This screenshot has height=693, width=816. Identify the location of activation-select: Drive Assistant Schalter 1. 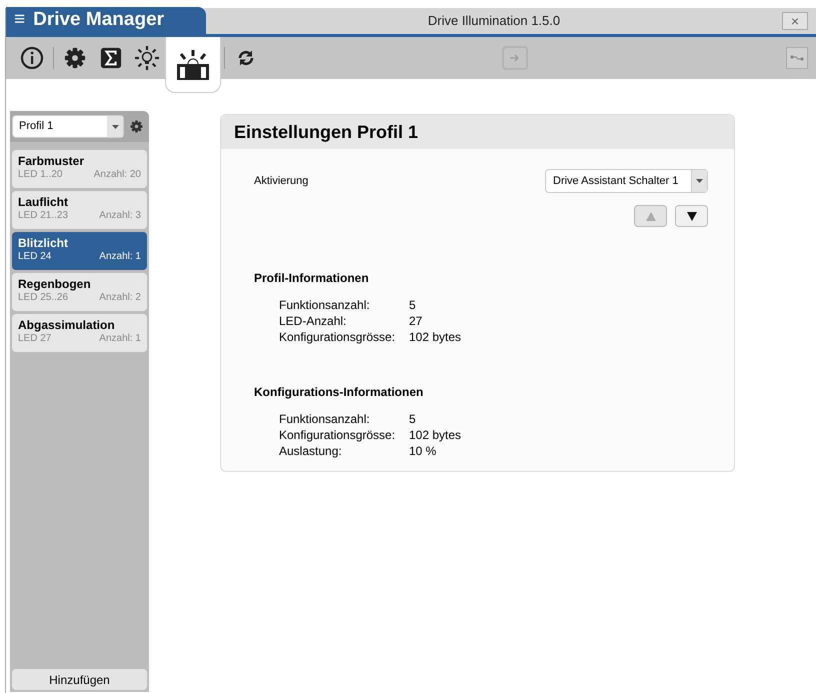
(626, 181).